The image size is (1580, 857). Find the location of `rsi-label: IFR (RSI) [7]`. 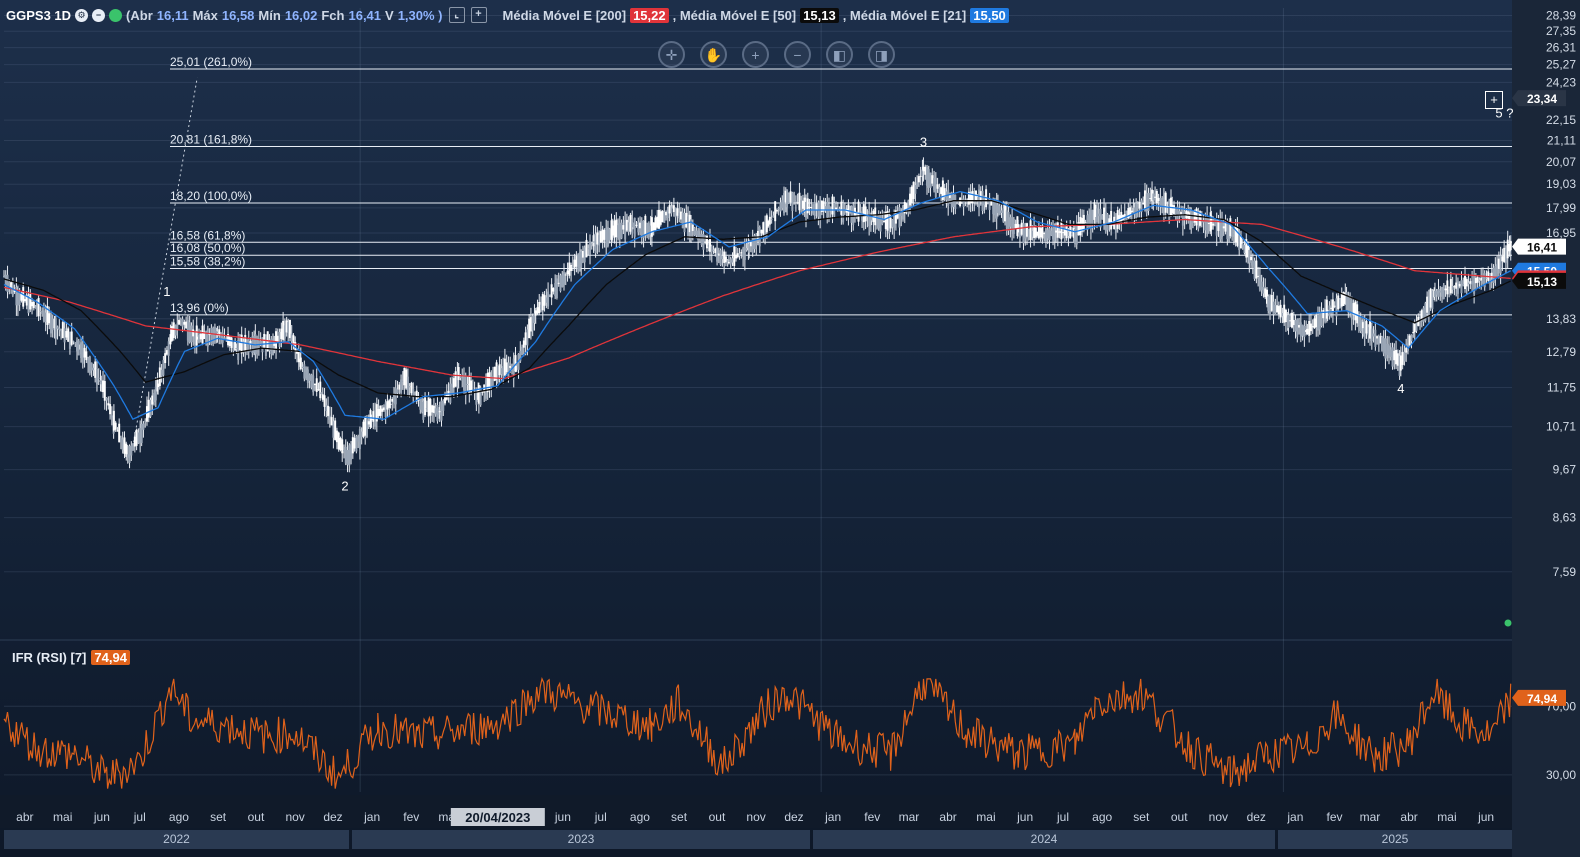

rsi-label: IFR (RSI) [7] is located at coordinates (49, 657).